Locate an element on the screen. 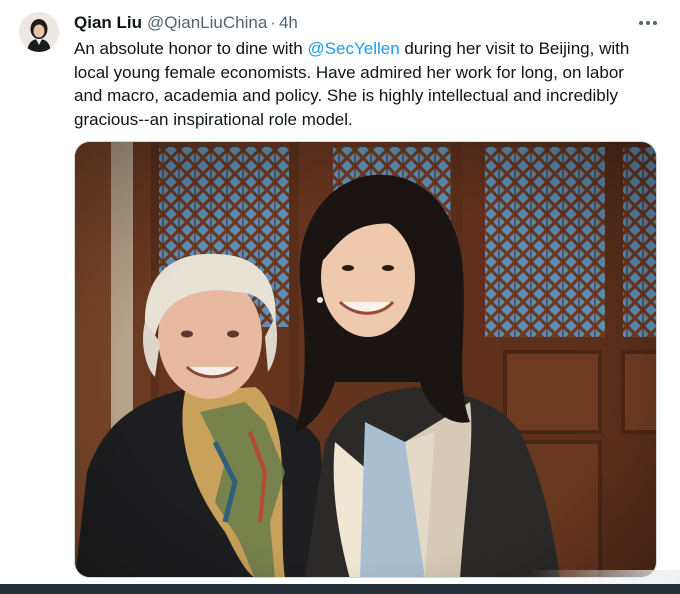  more-button is located at coordinates (648, 23).